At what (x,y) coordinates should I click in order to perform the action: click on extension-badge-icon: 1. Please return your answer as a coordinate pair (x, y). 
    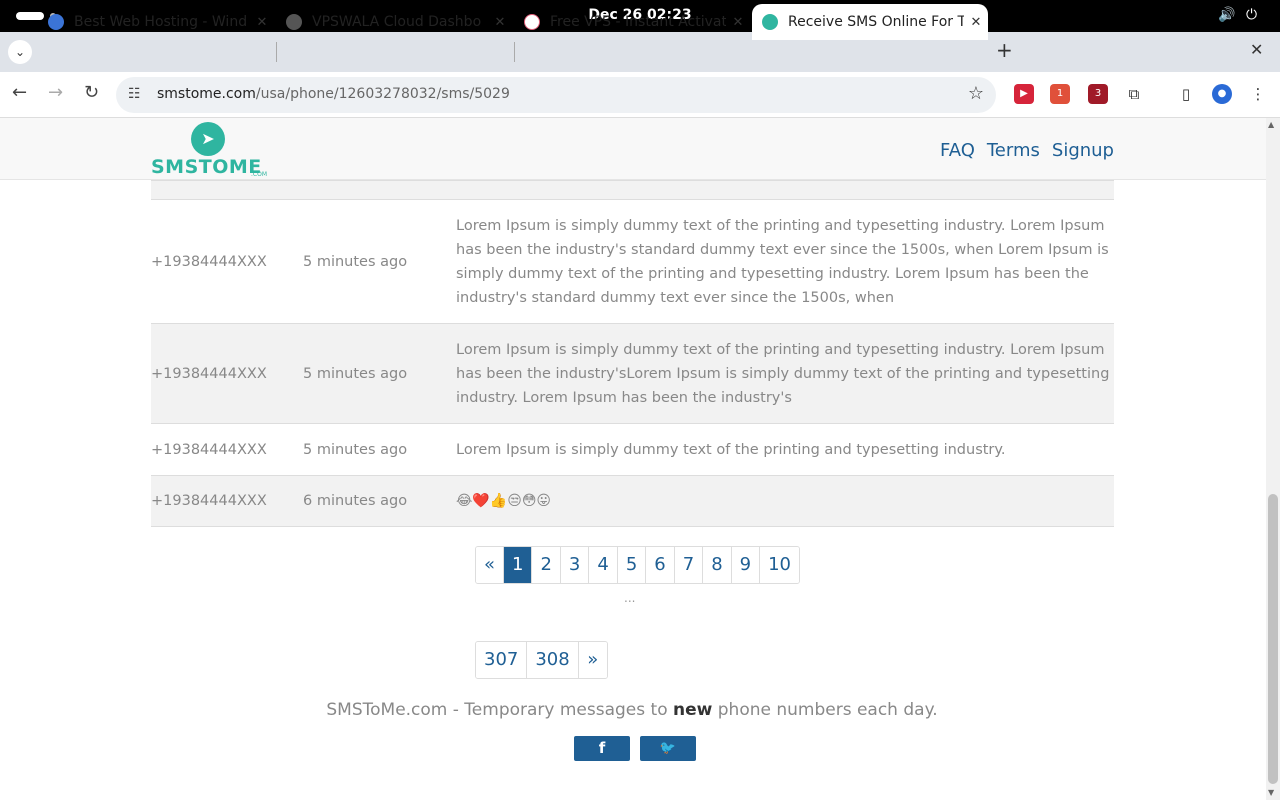
    Looking at the image, I should click on (1060, 94).